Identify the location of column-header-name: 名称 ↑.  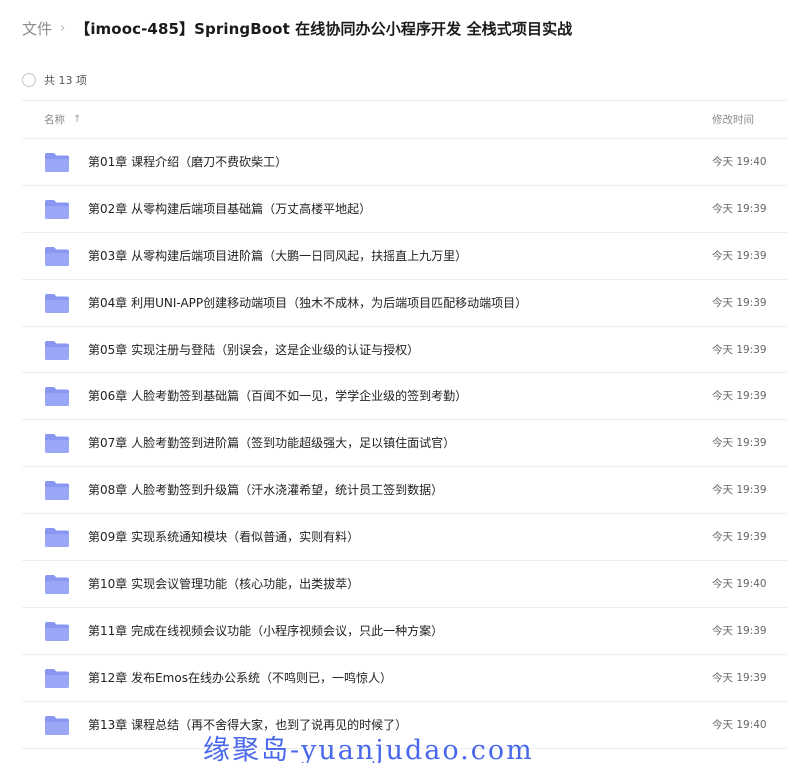
(62, 119).